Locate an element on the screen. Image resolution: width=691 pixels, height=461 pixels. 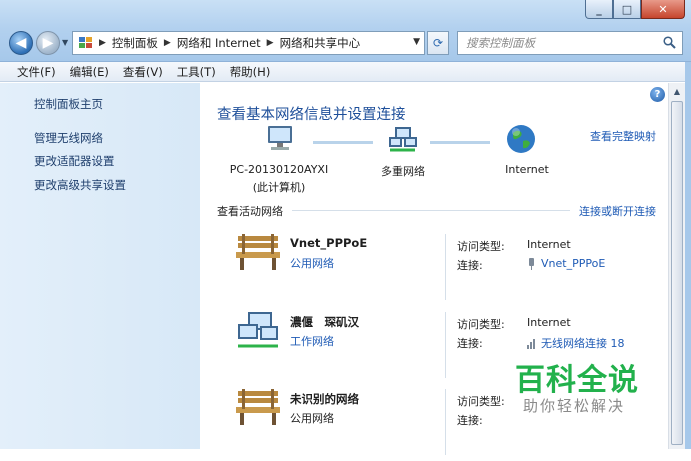
dialup-icon is located at coordinates (531, 263).